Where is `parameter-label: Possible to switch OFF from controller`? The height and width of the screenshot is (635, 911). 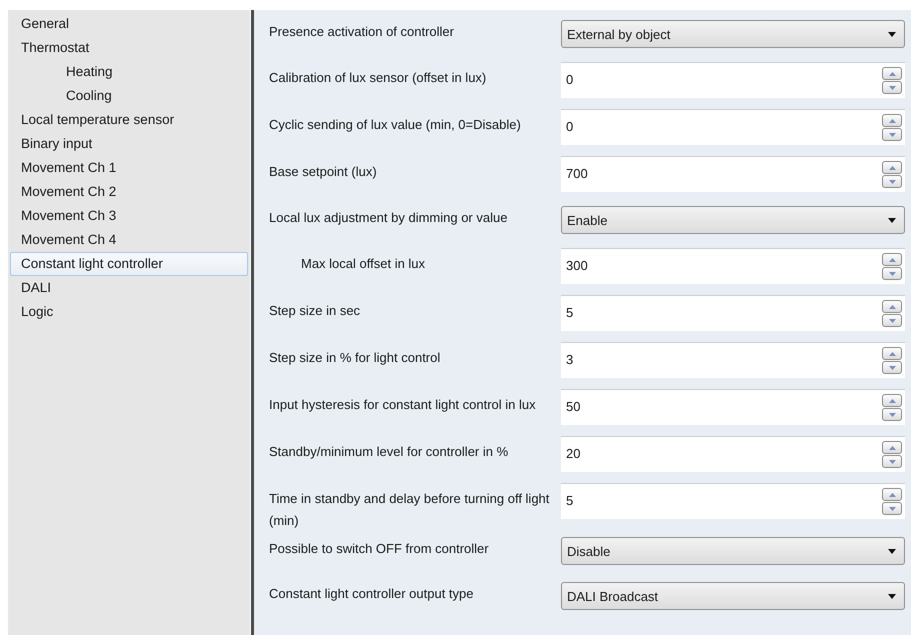
parameter-label: Possible to switch OFF from controller is located at coordinates (379, 549).